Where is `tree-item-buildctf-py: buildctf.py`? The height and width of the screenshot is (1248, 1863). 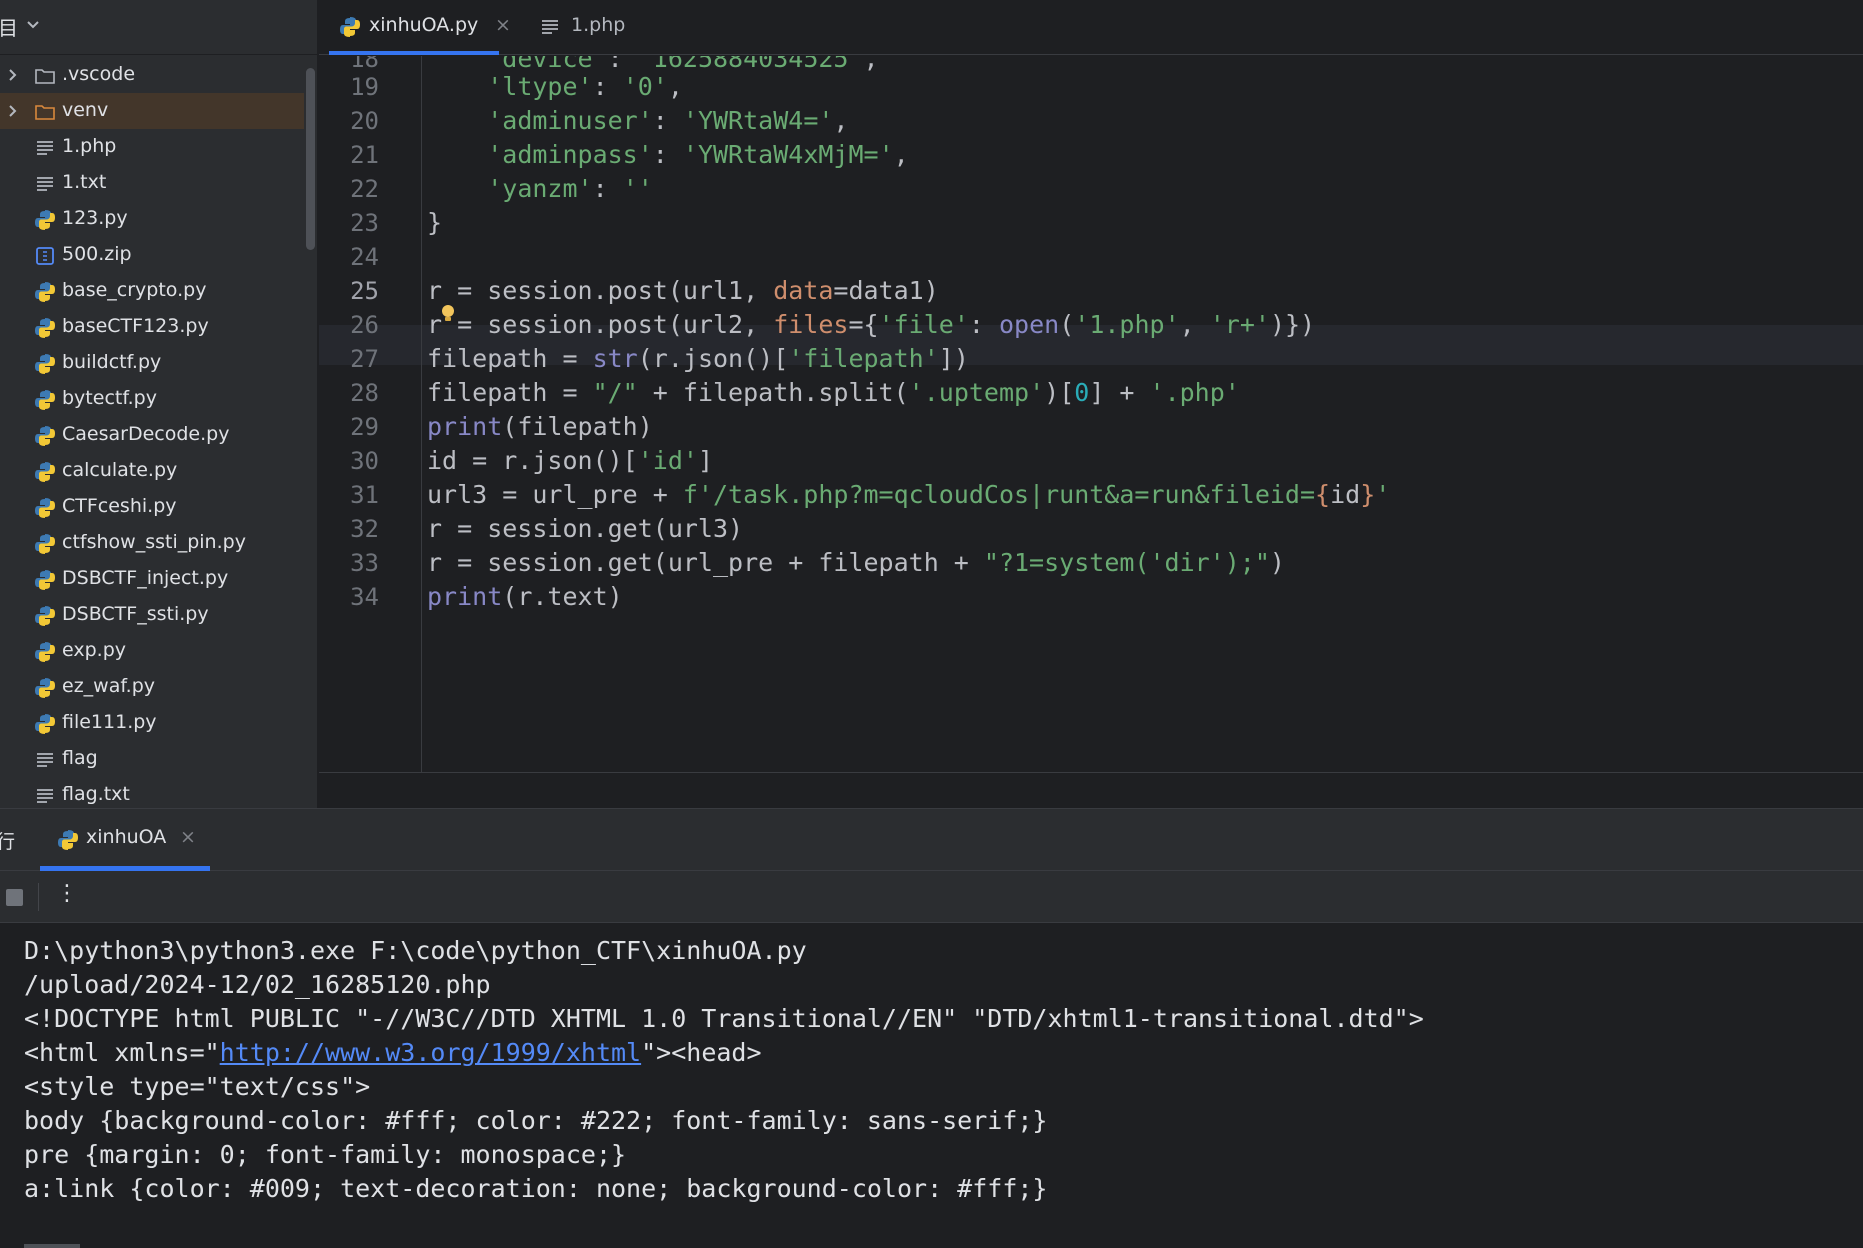 tree-item-buildctf-py: buildctf.py is located at coordinates (152, 363).